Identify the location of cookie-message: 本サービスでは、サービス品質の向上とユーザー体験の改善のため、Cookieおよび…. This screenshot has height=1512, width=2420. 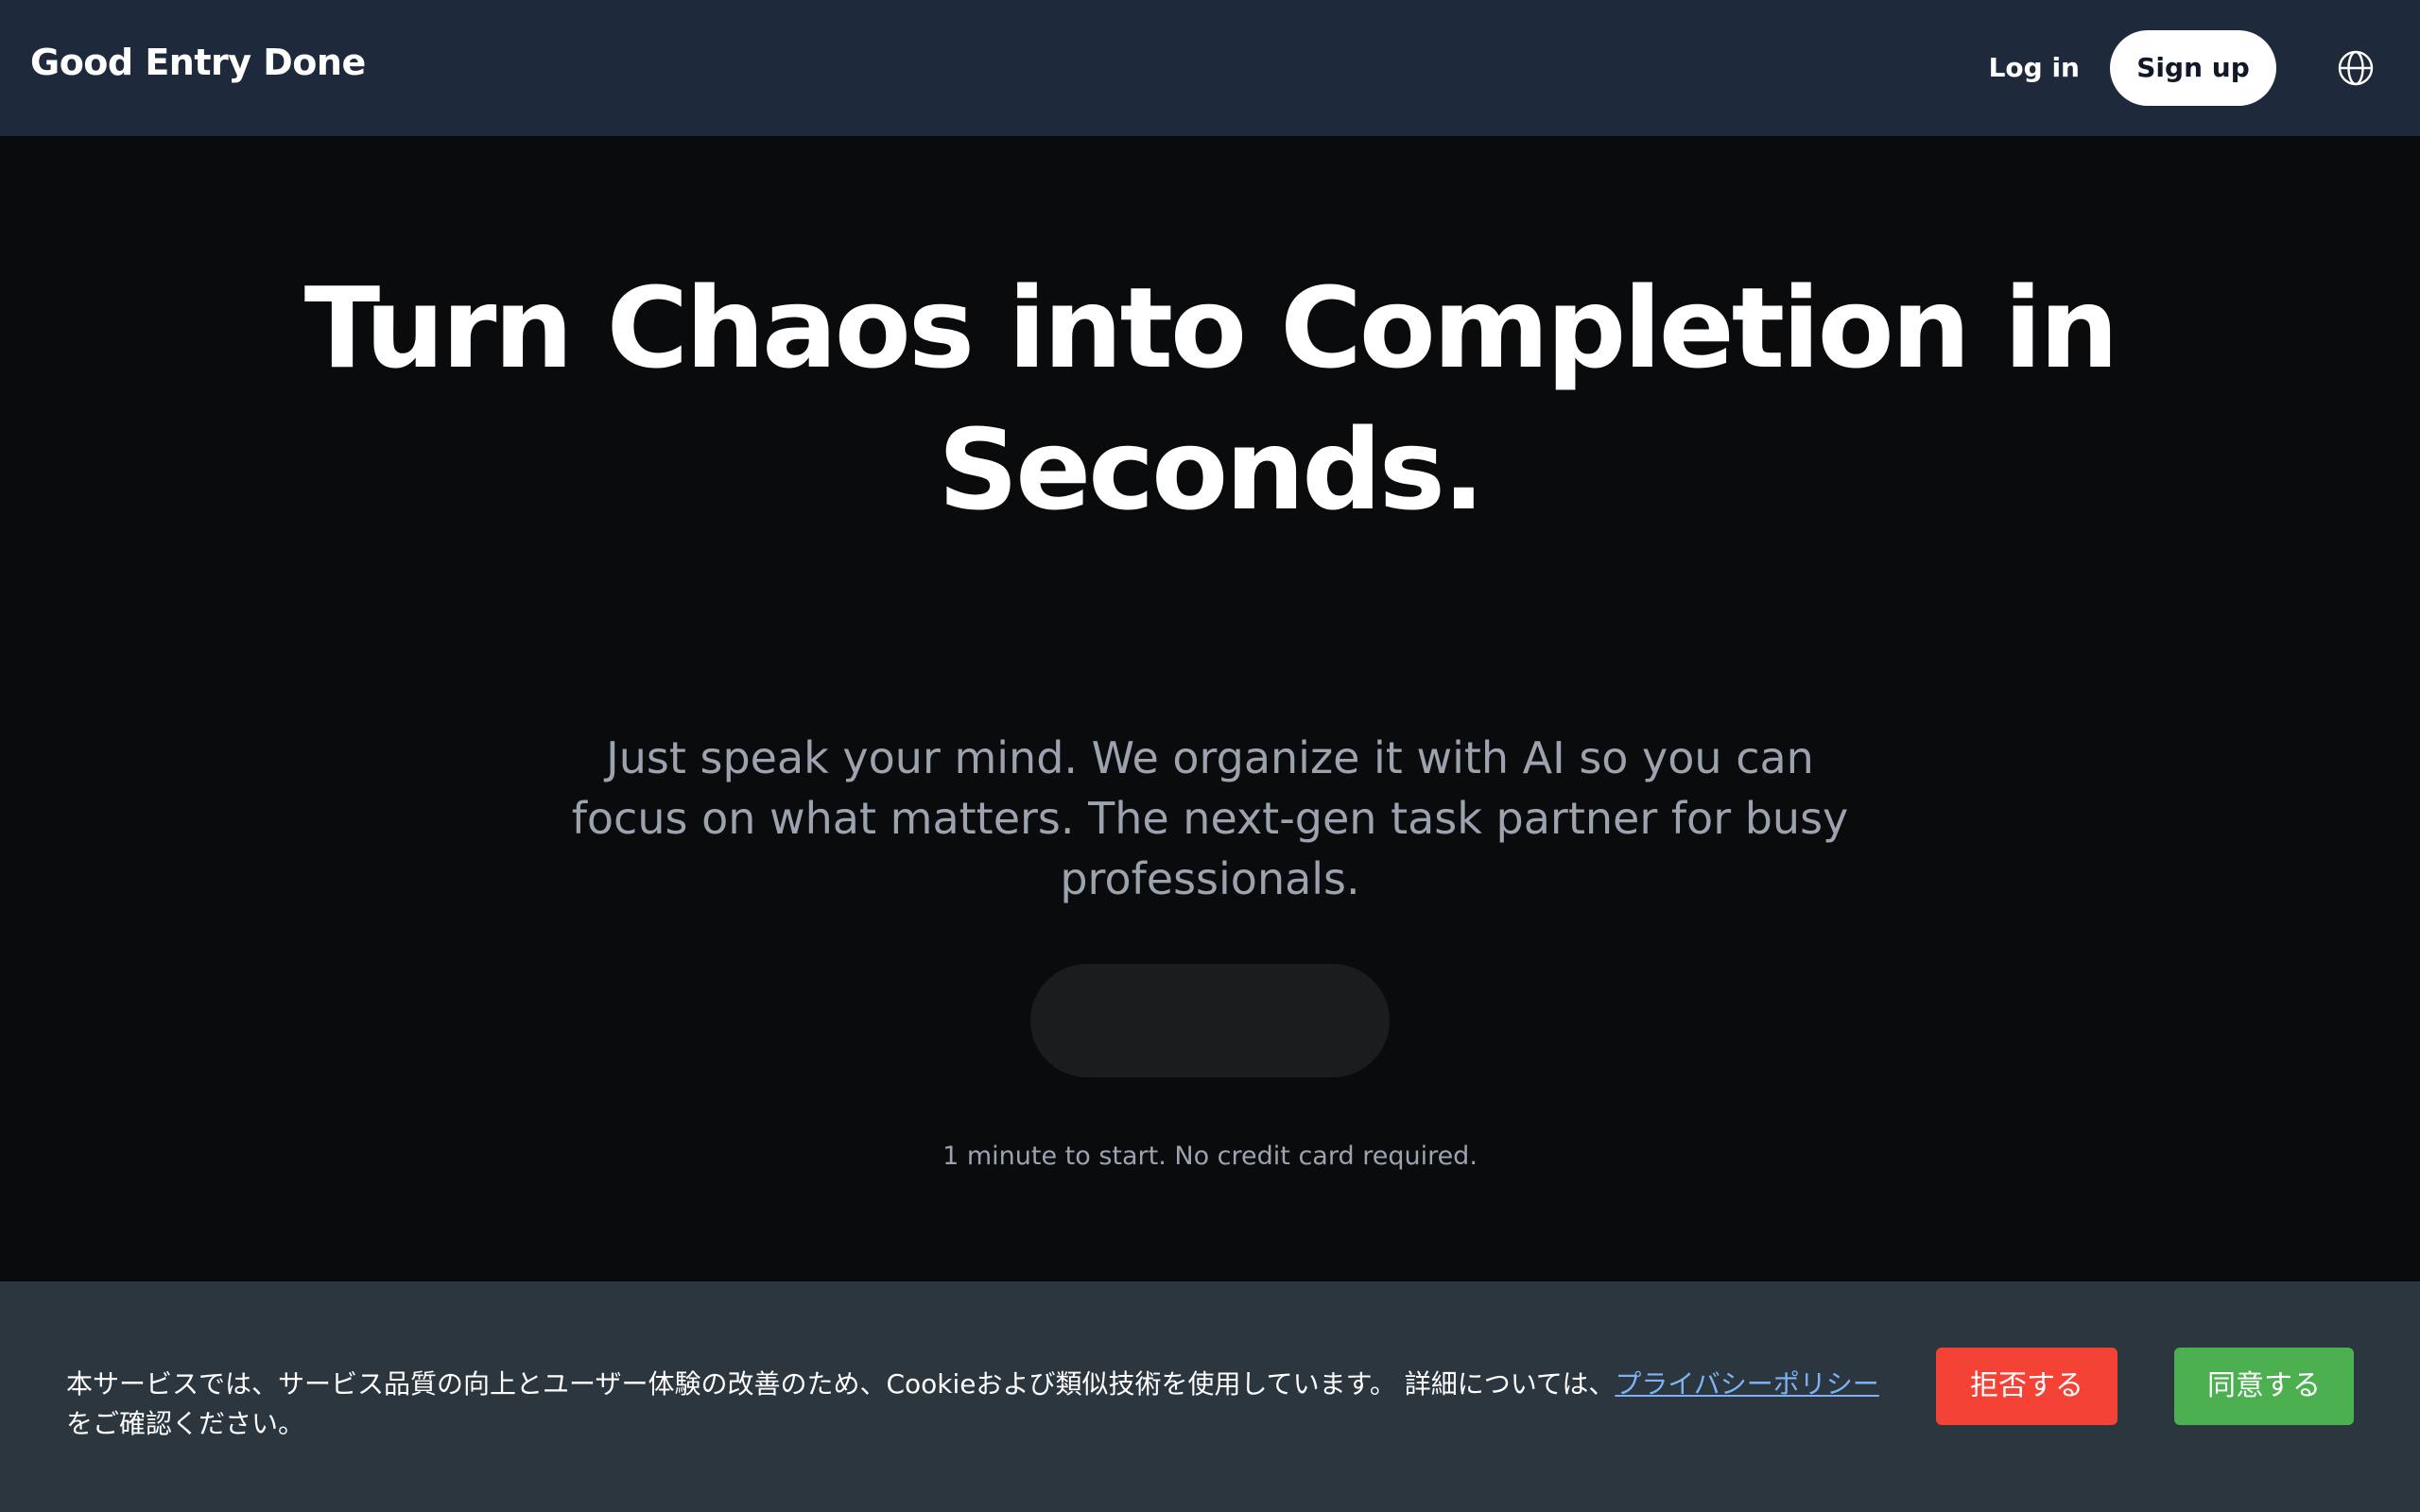
(978, 1404).